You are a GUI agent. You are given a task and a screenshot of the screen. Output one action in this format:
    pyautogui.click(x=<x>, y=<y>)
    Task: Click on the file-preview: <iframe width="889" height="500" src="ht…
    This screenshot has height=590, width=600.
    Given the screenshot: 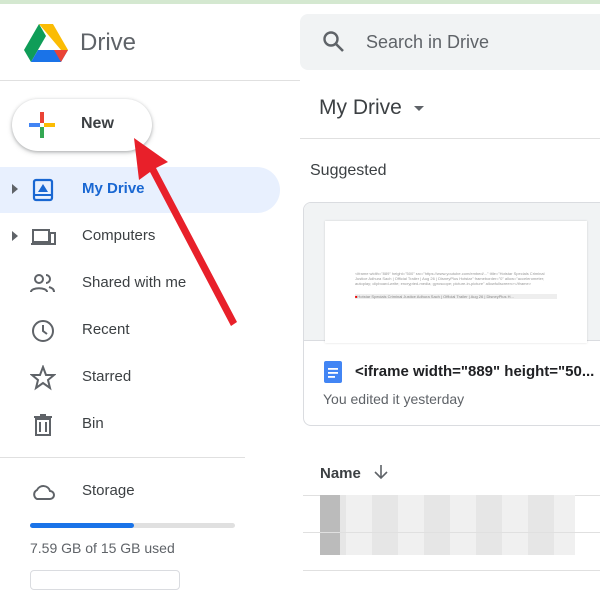 What is the action you would take?
    pyautogui.click(x=452, y=273)
    